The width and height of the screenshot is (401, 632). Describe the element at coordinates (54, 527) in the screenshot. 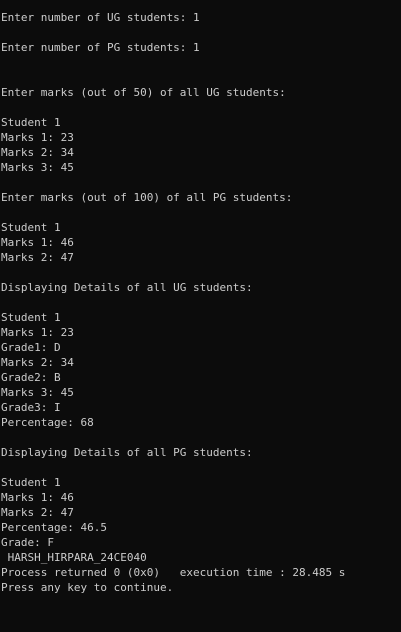

I see `console-line: Percentage: 46.5` at that location.